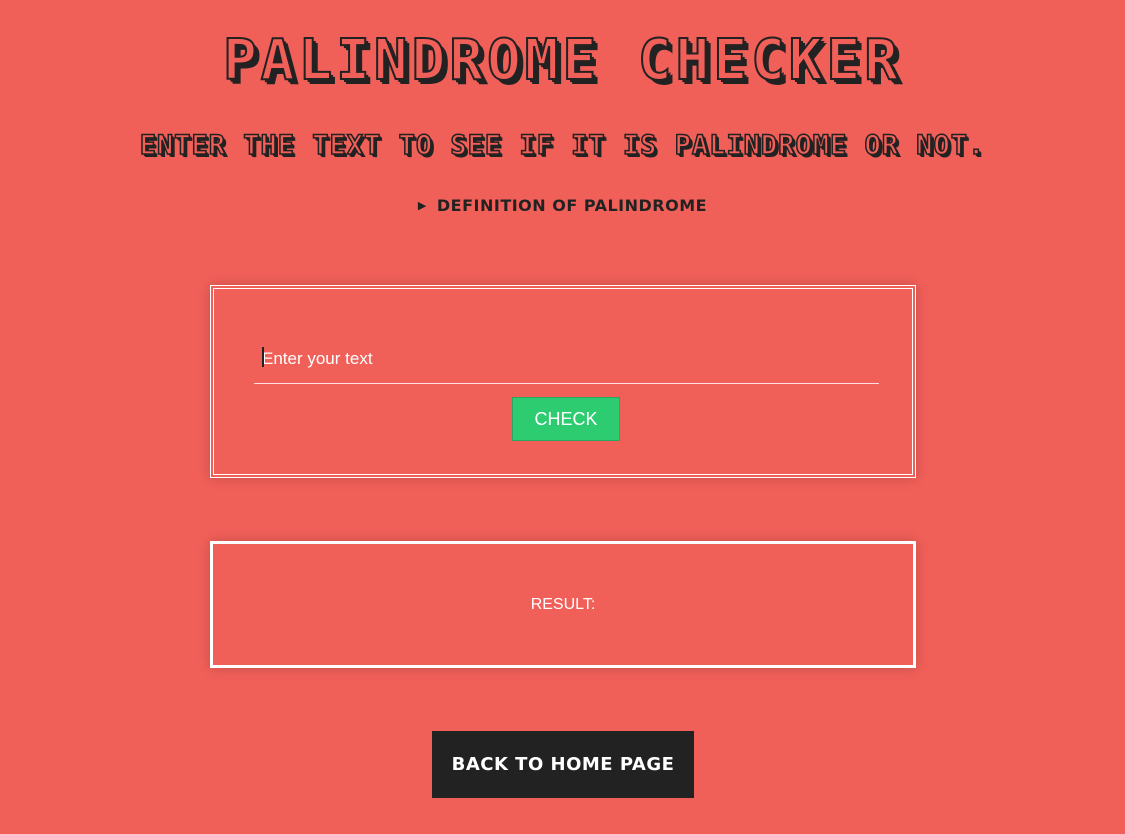  What do you see at coordinates (563, 764) in the screenshot?
I see `back-to-home-button: BACK TO HOME PAGE` at bounding box center [563, 764].